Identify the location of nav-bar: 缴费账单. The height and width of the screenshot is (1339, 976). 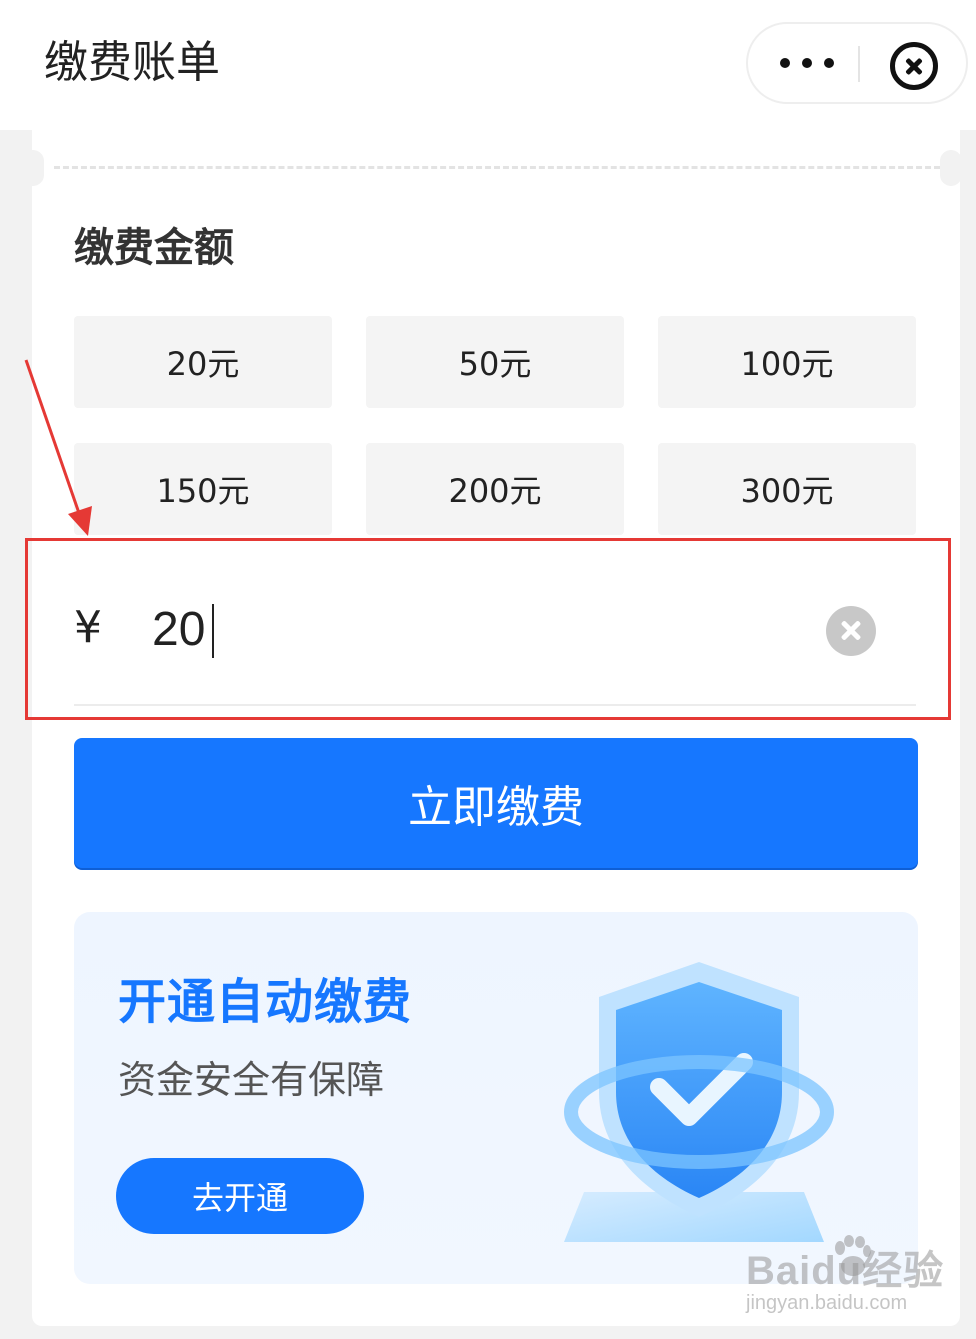
(488, 65).